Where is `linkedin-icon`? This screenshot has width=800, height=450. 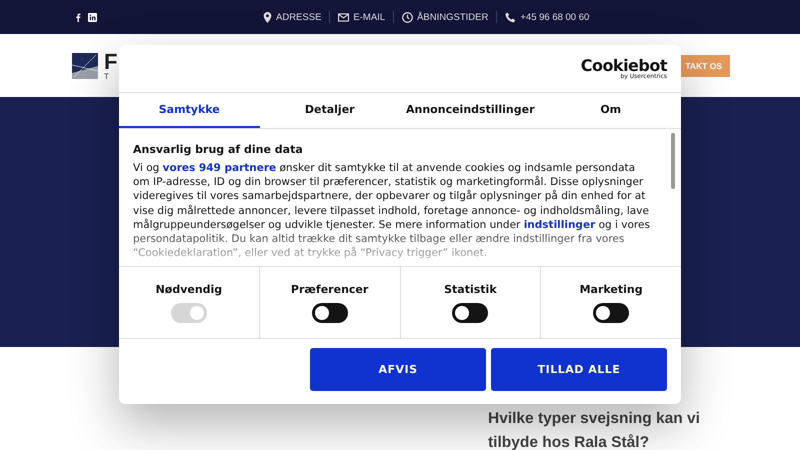 linkedin-icon is located at coordinates (92, 17).